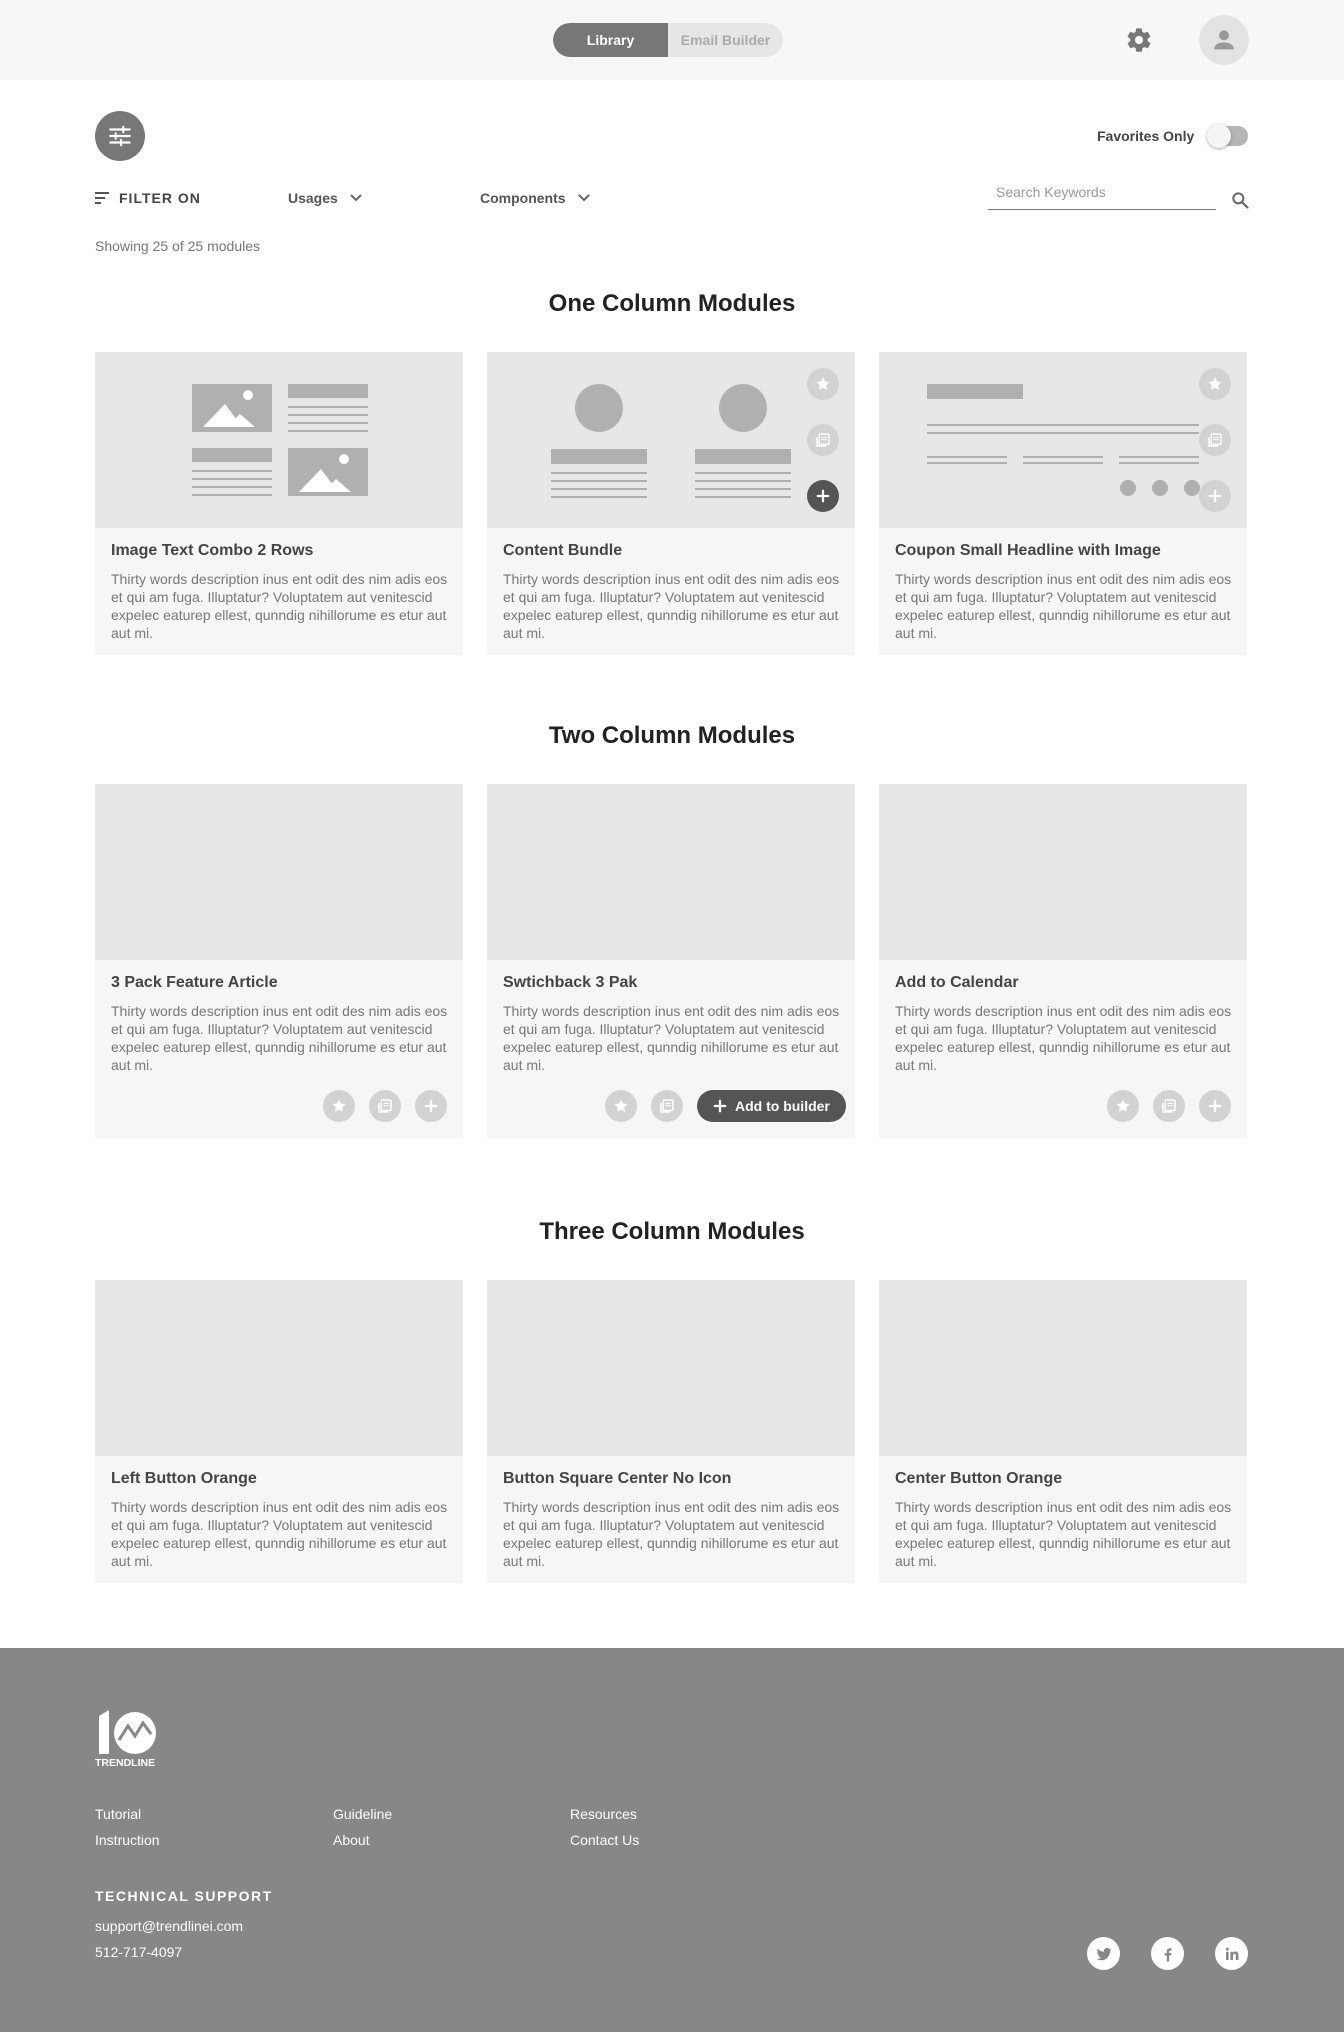  Describe the element at coordinates (617, 1478) in the screenshot. I see `module-title: Button Square Center No Icon` at that location.